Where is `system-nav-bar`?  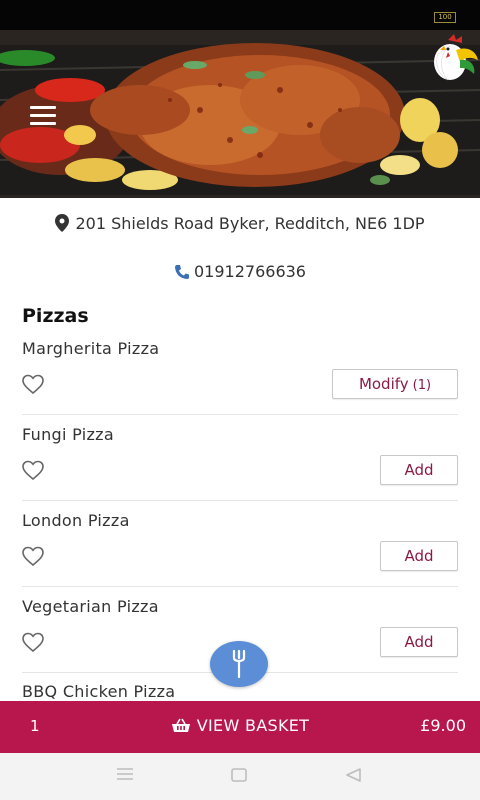 system-nav-bar is located at coordinates (240, 776).